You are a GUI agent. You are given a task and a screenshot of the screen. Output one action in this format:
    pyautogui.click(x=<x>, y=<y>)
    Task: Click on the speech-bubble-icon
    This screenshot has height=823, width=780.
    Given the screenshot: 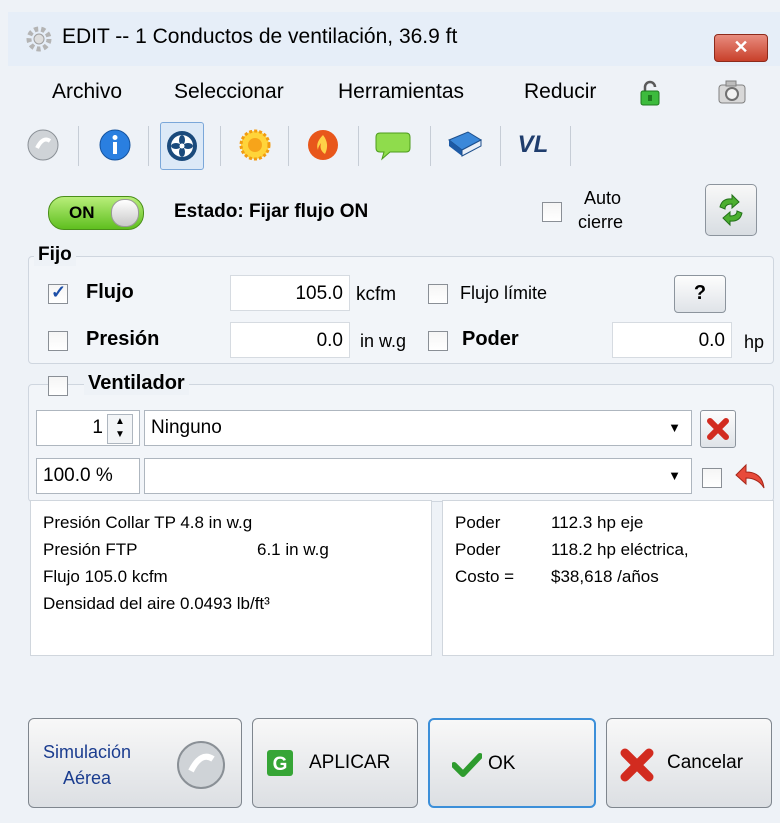 What is the action you would take?
    pyautogui.click(x=393, y=145)
    